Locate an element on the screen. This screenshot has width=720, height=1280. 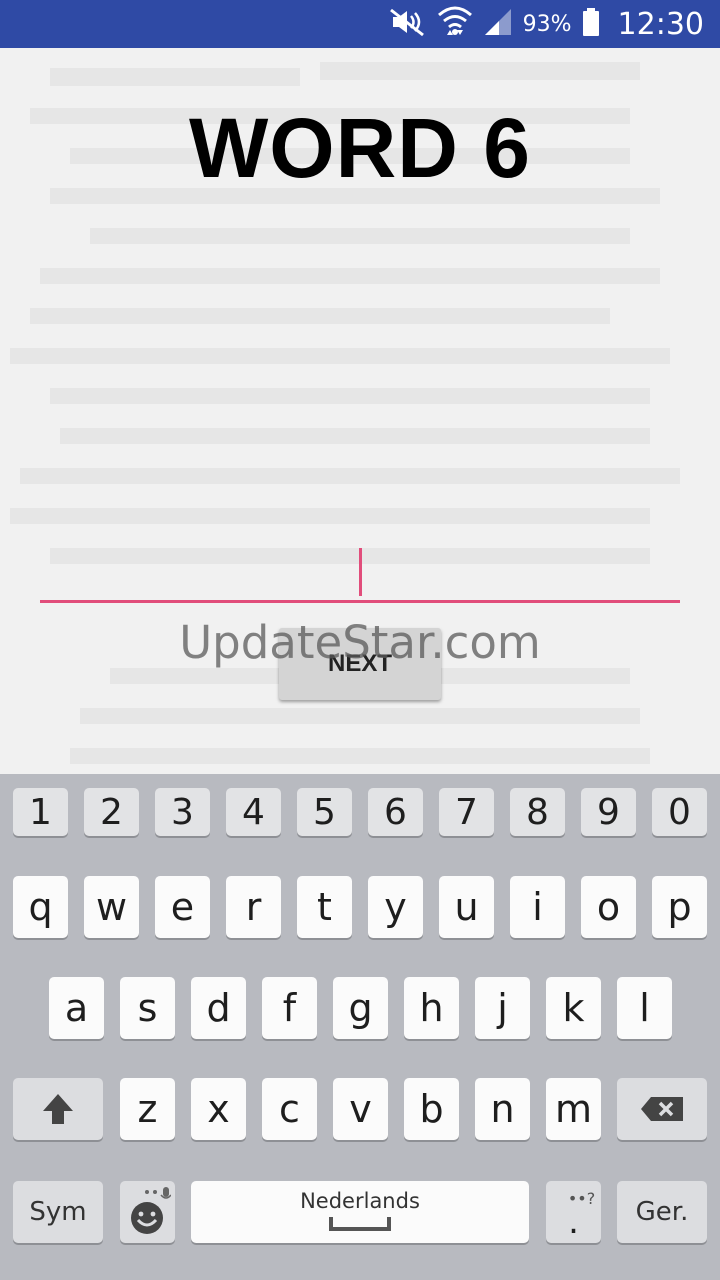
done-label: Ger. is located at coordinates (662, 1212).